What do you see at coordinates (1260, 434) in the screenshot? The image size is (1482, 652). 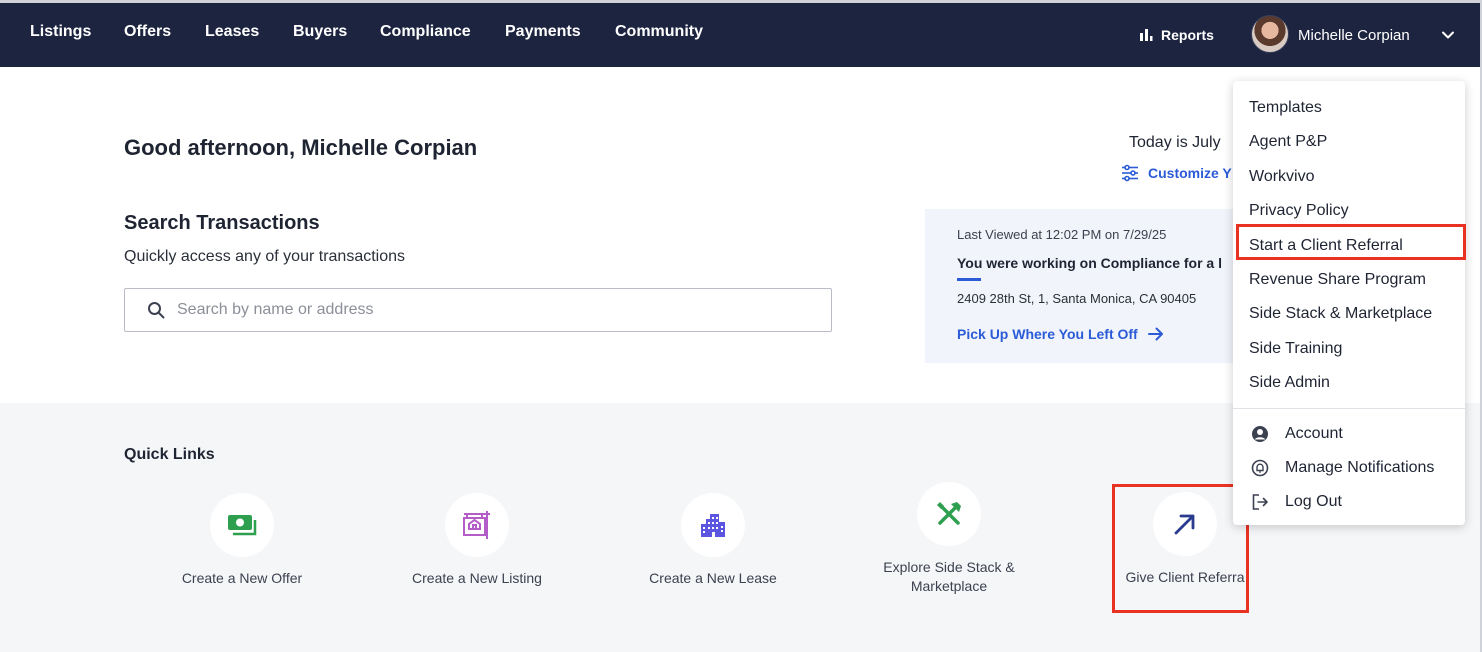 I see `user-circle-icon` at bounding box center [1260, 434].